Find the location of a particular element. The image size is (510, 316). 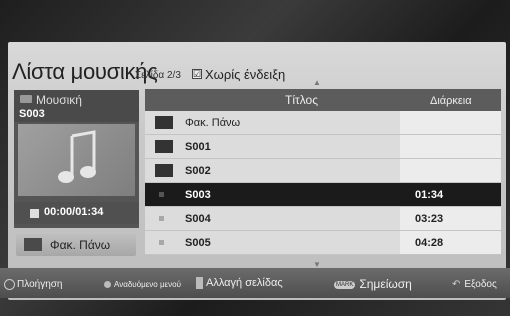

folder-up-button: Φακ. Πάνω is located at coordinates (76, 245).